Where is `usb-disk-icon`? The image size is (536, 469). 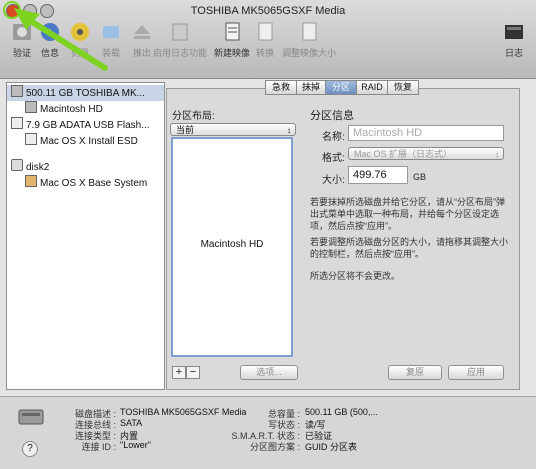 usb-disk-icon is located at coordinates (17, 123).